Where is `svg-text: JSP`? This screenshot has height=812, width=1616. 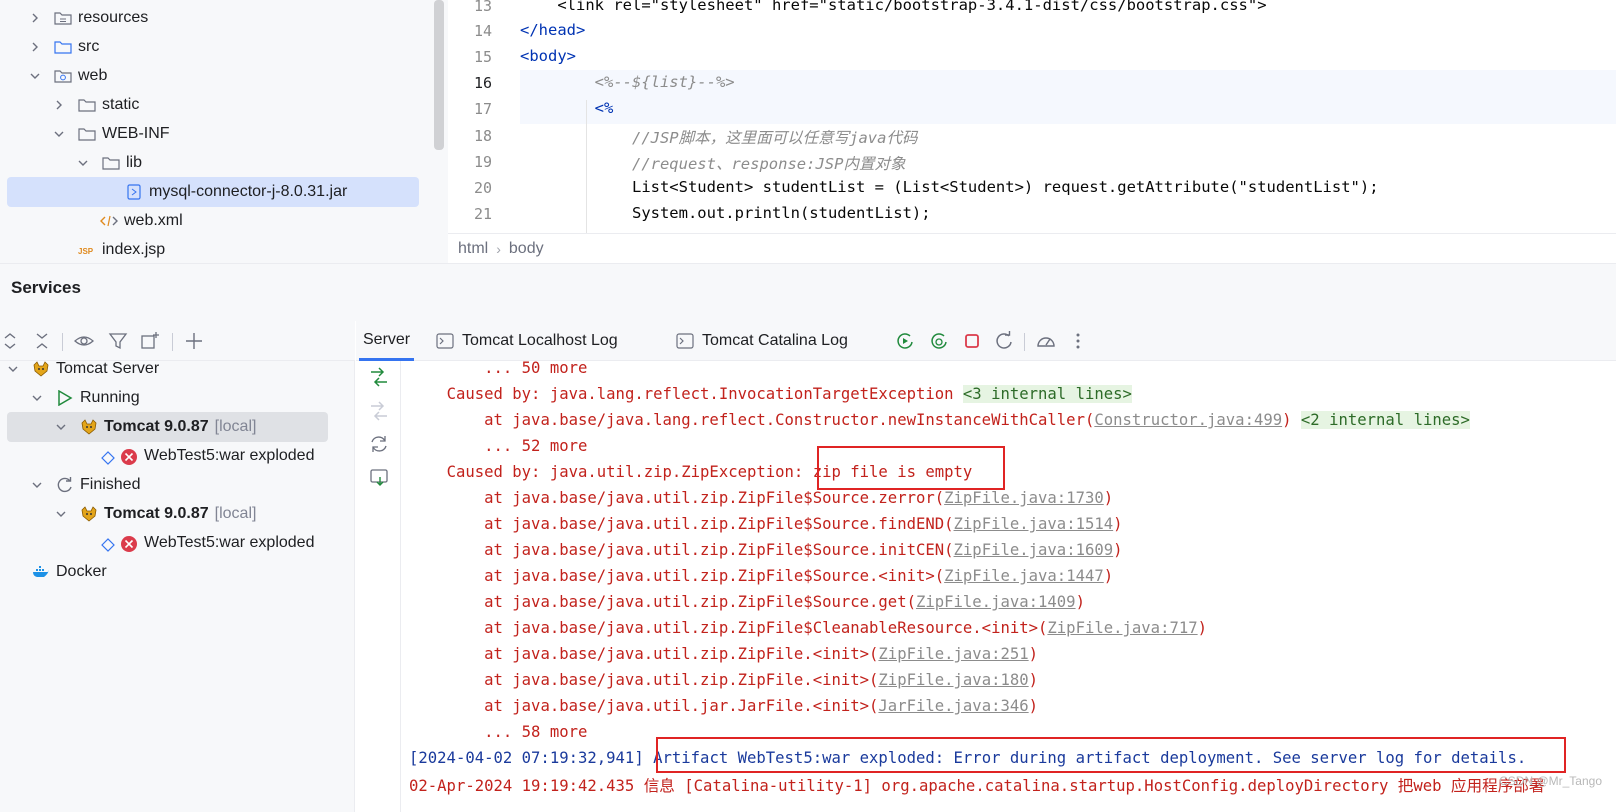
svg-text: JSP is located at coordinates (86, 251).